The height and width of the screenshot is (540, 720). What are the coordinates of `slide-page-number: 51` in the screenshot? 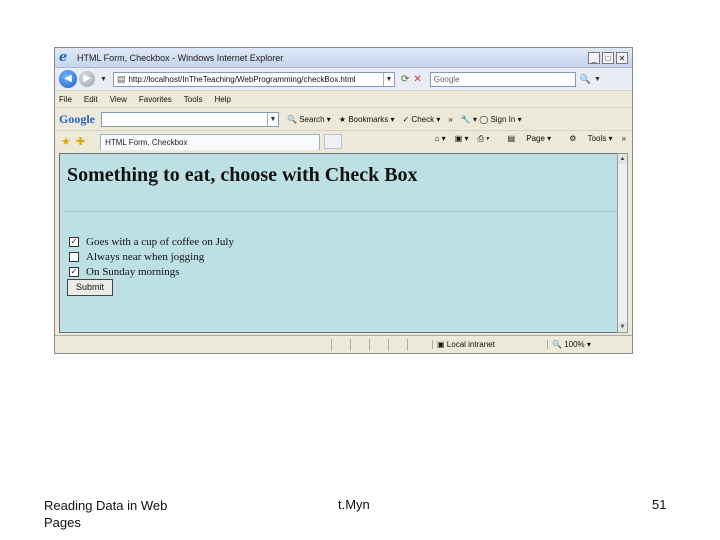 It's located at (659, 504).